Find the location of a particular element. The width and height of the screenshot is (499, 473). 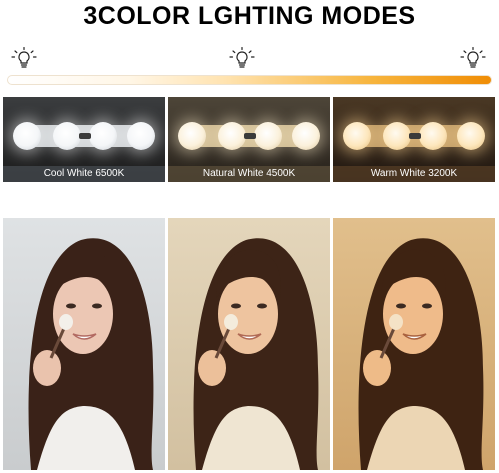

mode-label: Cool White 6500K is located at coordinates (84, 174).